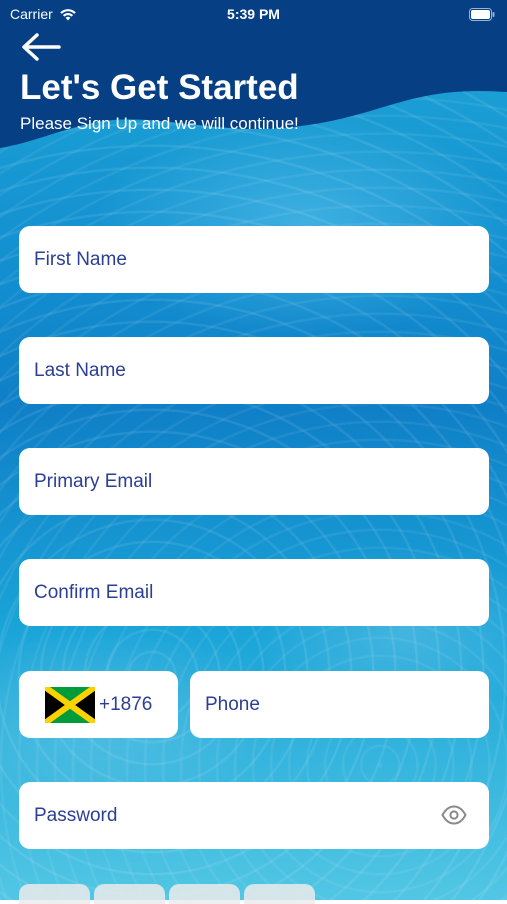 The width and height of the screenshot is (507, 904). I want to click on confirm-email-placeholder: Confirm Email, so click(94, 592).